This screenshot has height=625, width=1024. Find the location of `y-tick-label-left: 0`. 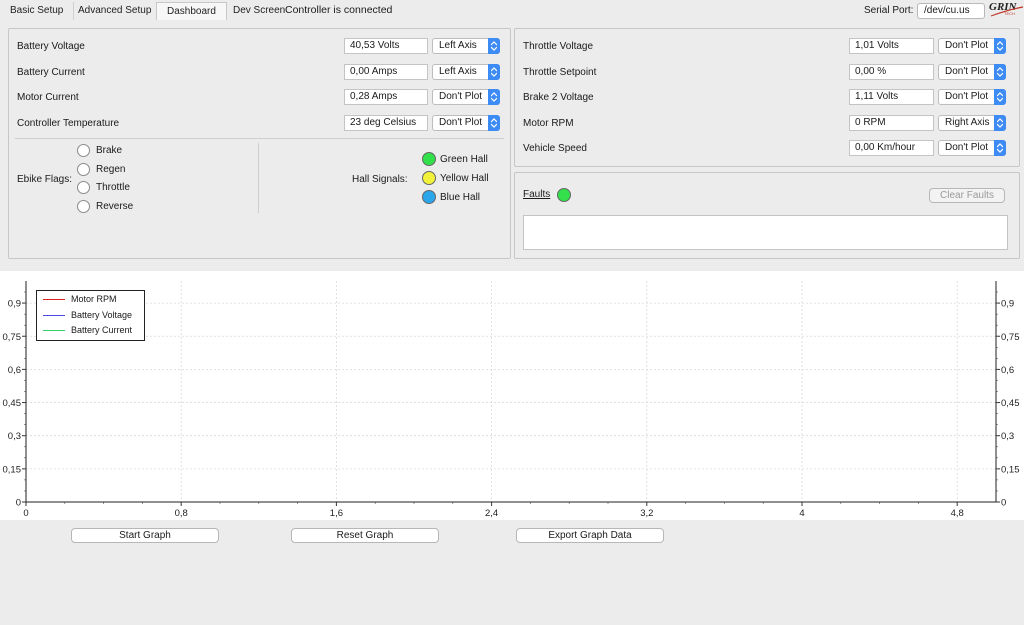

y-tick-label-left: 0 is located at coordinates (18, 503).